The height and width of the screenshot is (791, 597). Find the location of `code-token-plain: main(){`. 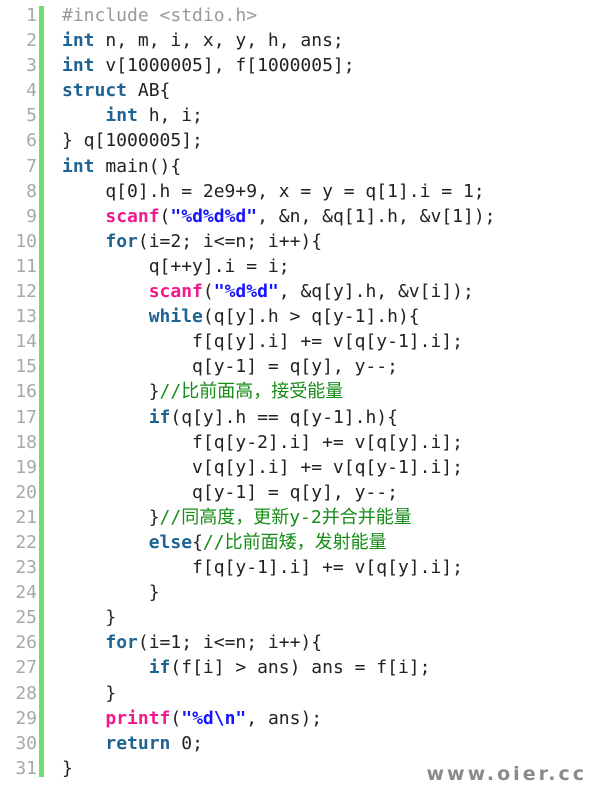

code-token-plain: main(){ is located at coordinates (138, 166).